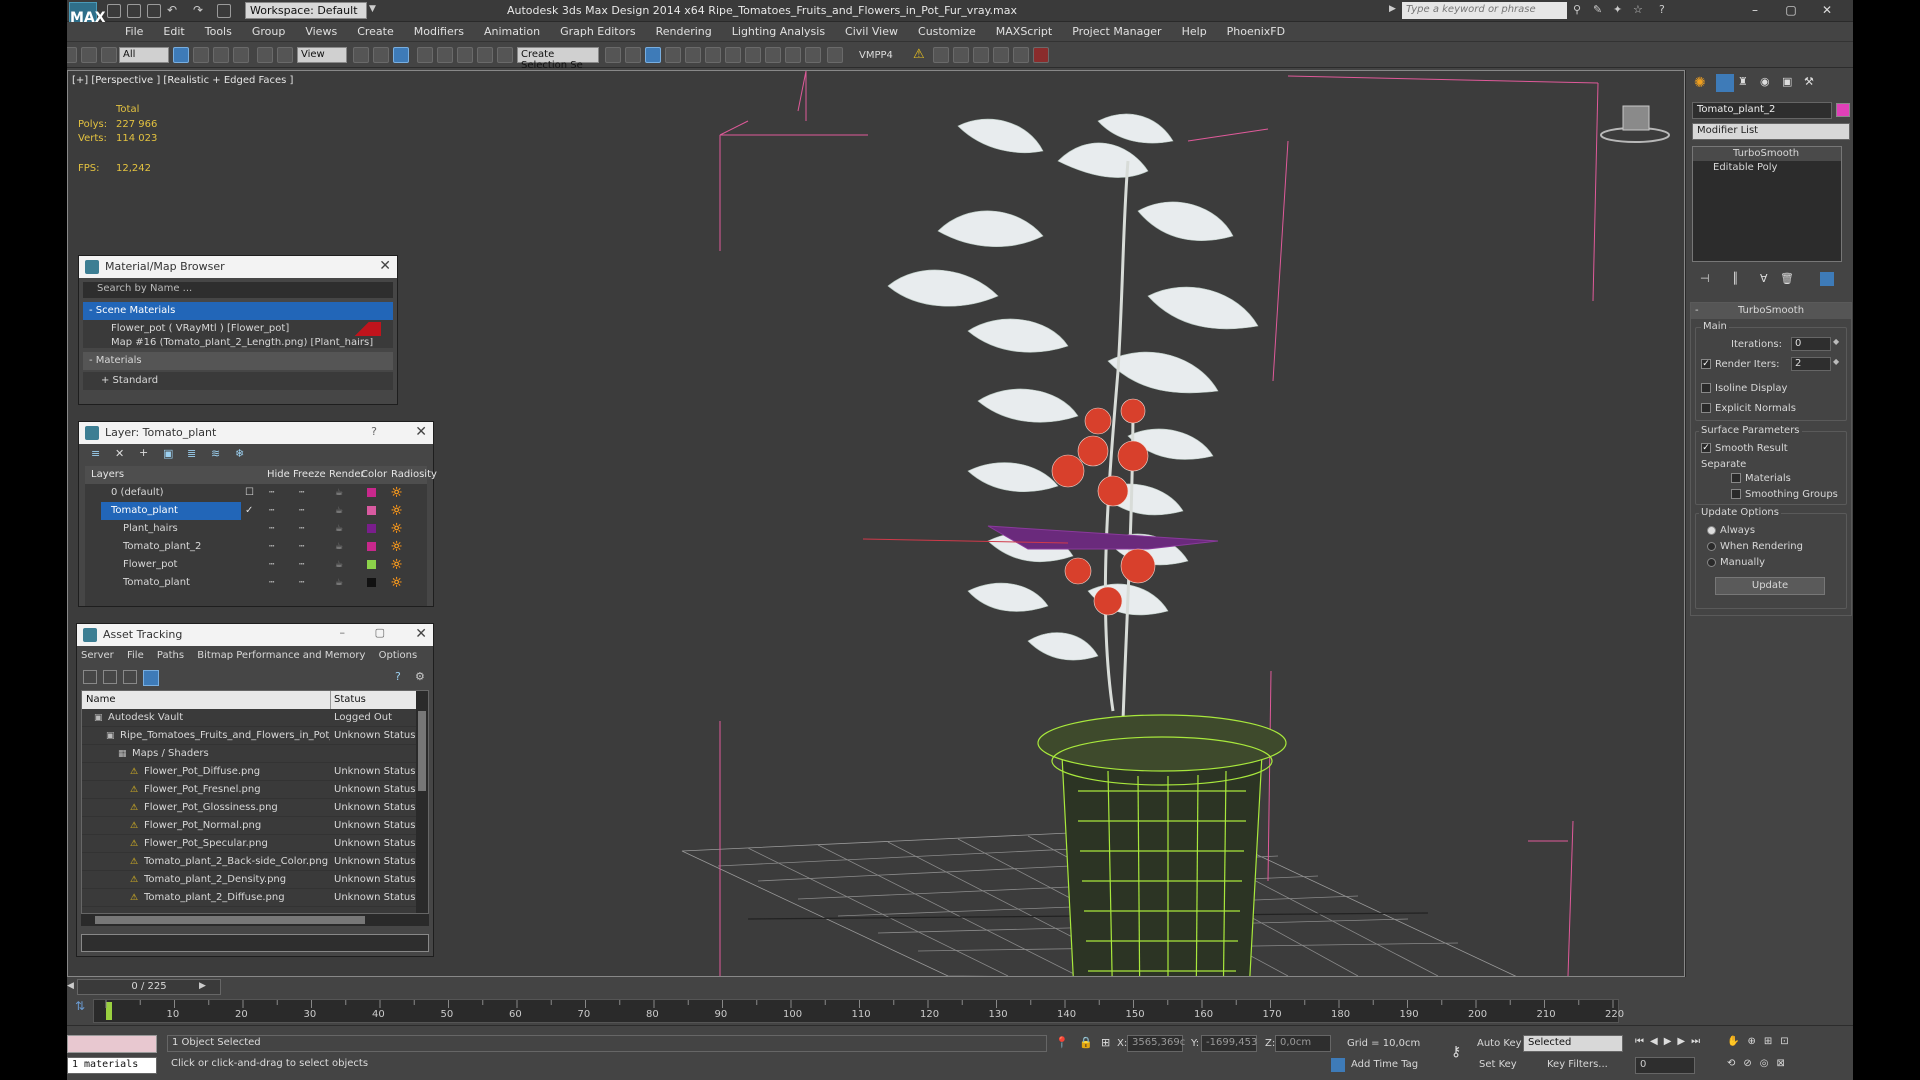  Describe the element at coordinates (753, 55) in the screenshot. I see `material-editor-icon` at that location.